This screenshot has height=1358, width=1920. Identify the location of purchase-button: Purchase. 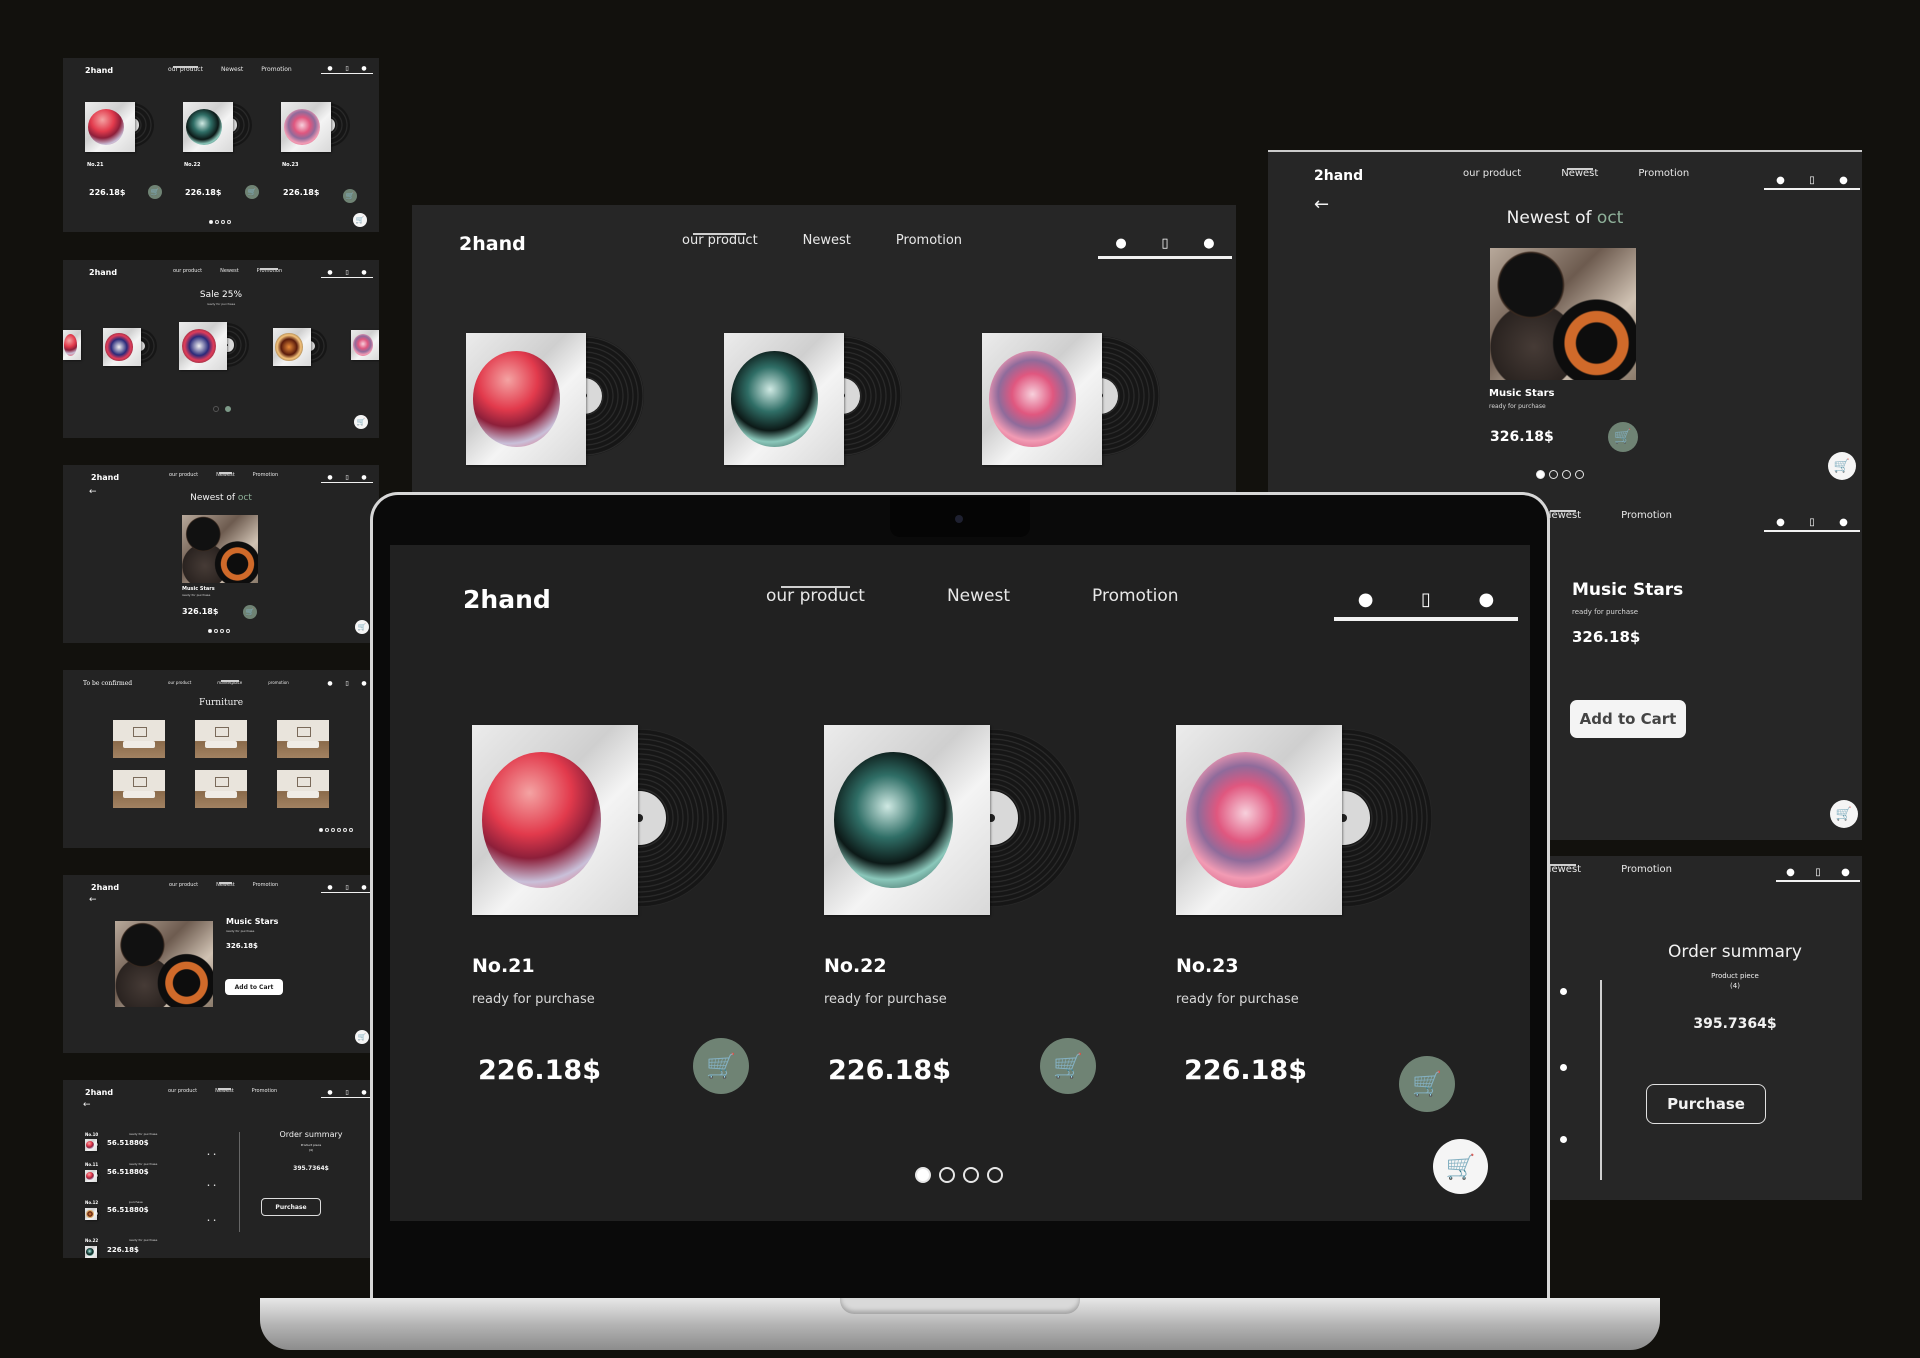
(291, 1207).